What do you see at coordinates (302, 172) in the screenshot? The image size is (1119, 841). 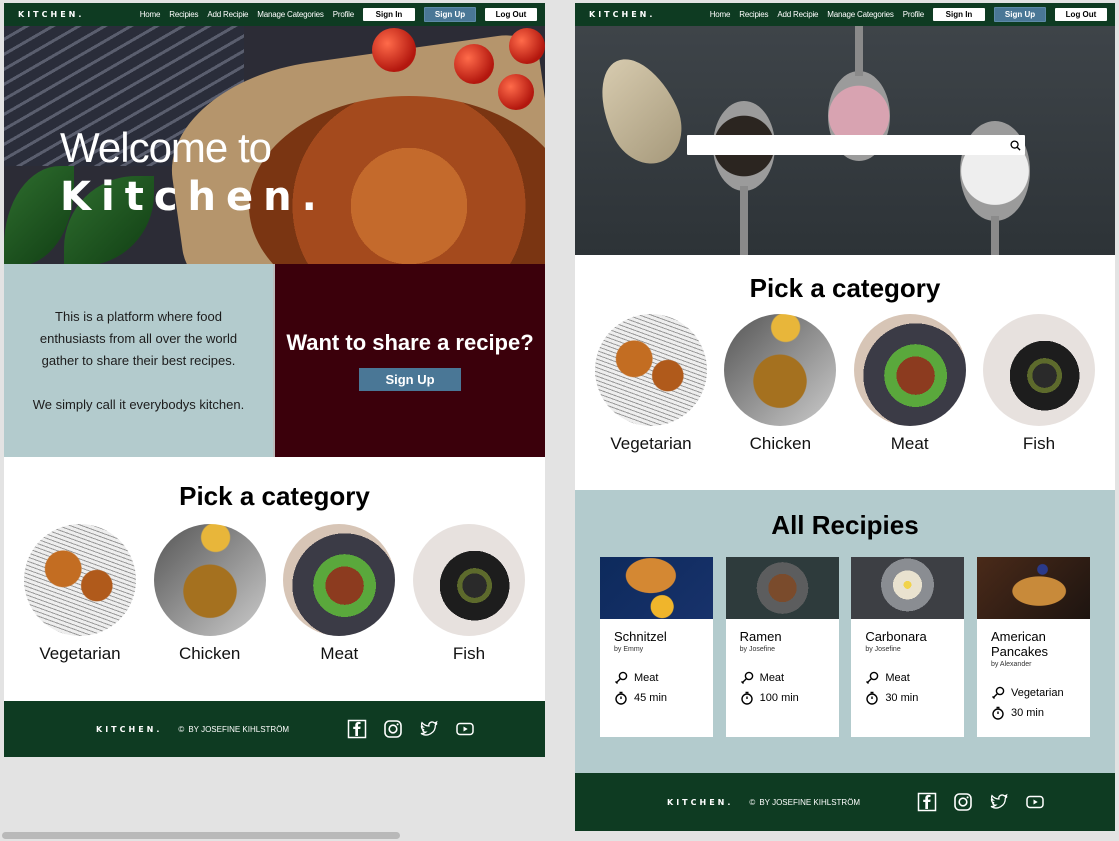 I see `hero-heading: Welcome to Kitchen.` at bounding box center [302, 172].